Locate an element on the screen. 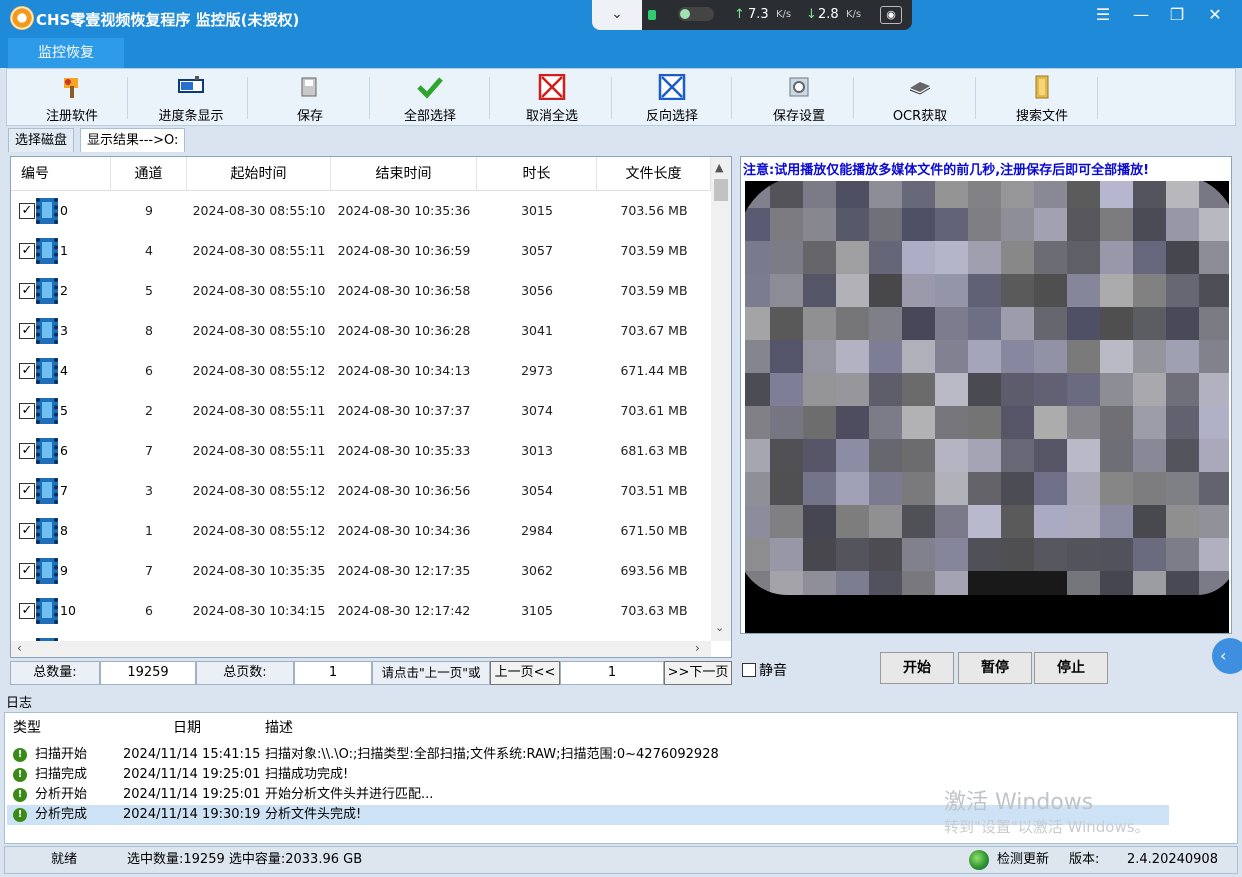  player-controls: 静音 开始 暂停 停止 is located at coordinates (986, 669).